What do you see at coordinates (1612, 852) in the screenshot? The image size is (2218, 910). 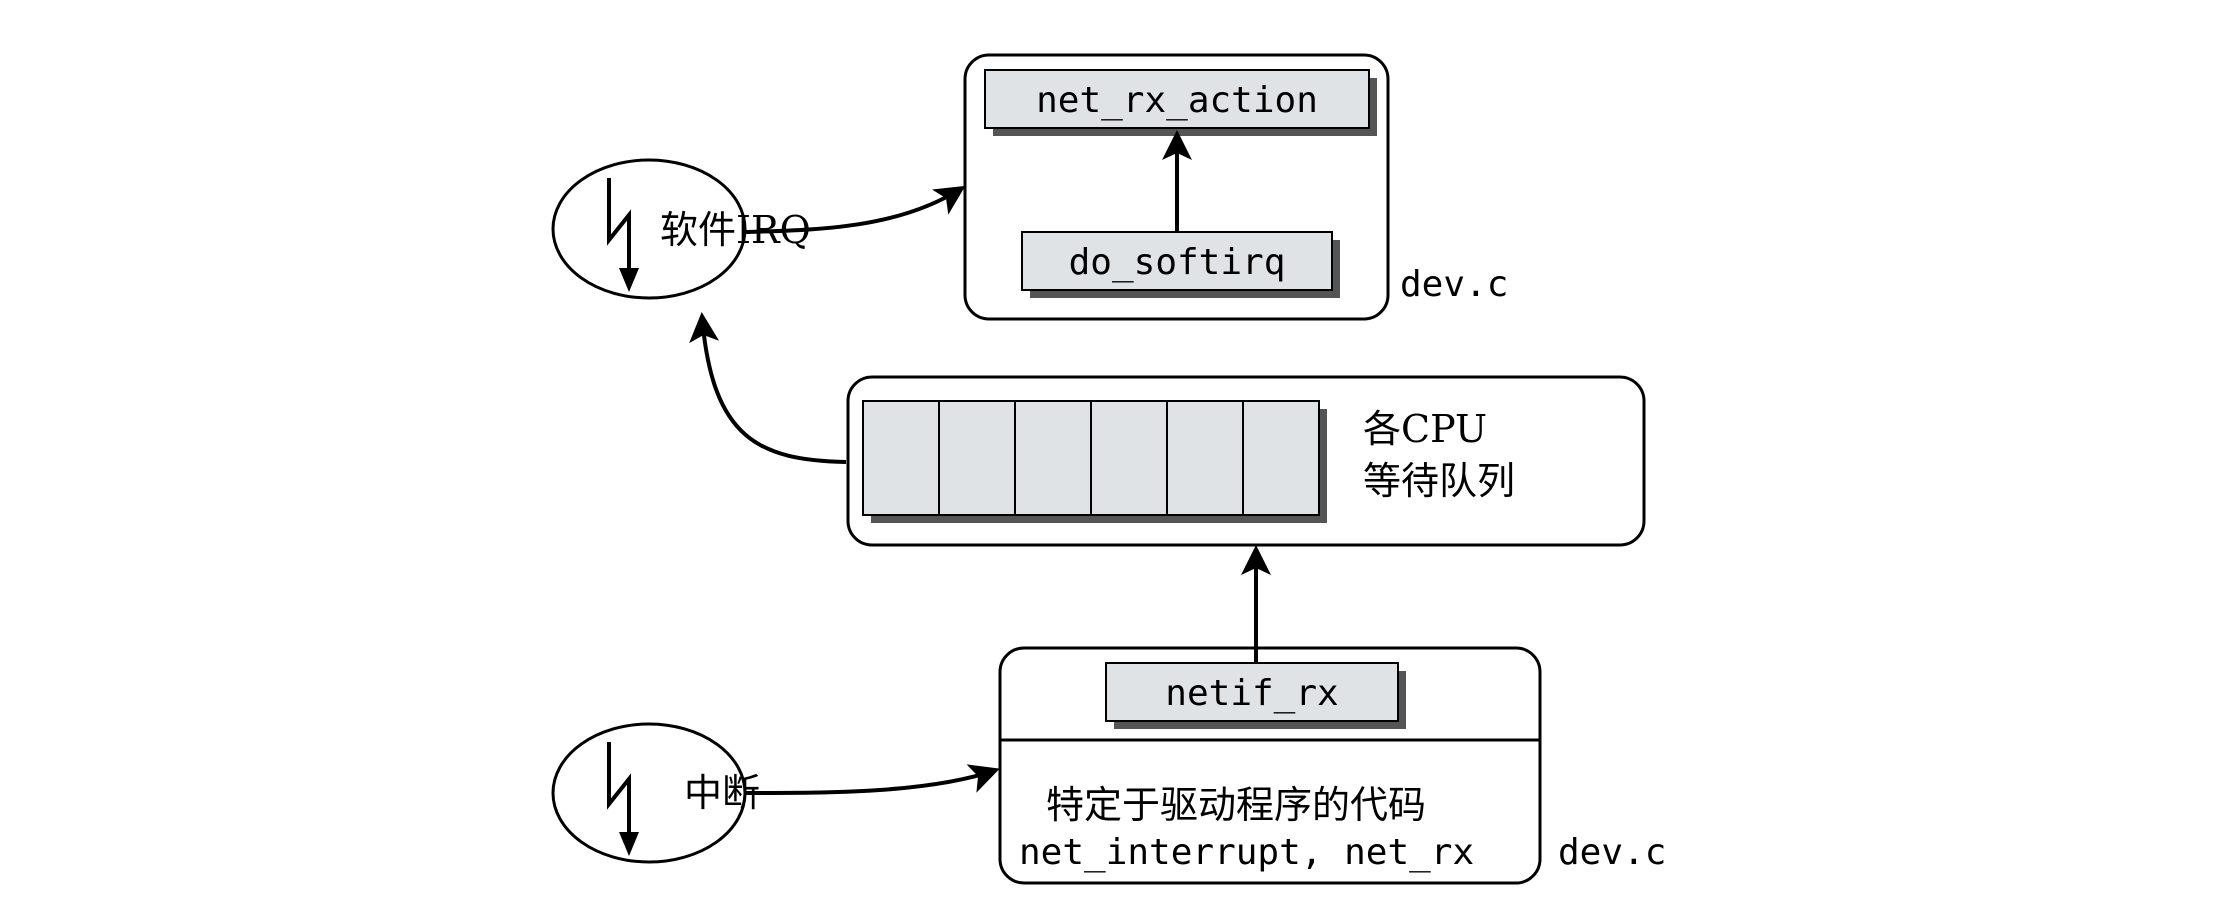 I see `driver-file-label: dev.c` at bounding box center [1612, 852].